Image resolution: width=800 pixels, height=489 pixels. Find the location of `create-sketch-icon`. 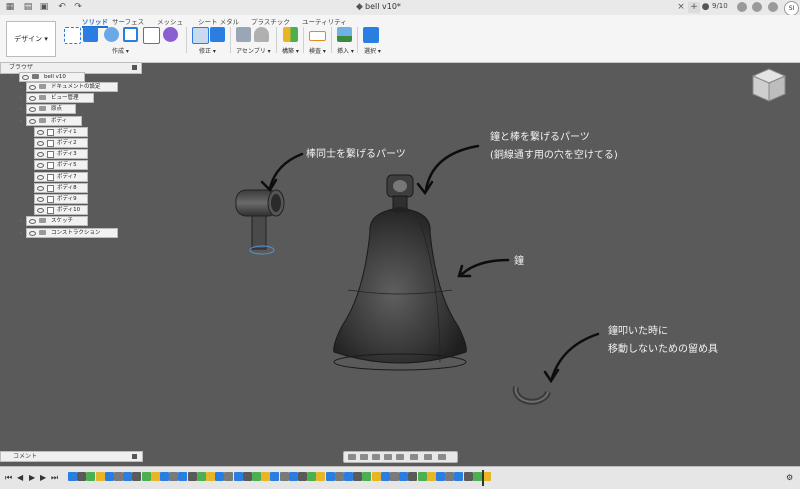

create-sketch-icon is located at coordinates (72, 35).